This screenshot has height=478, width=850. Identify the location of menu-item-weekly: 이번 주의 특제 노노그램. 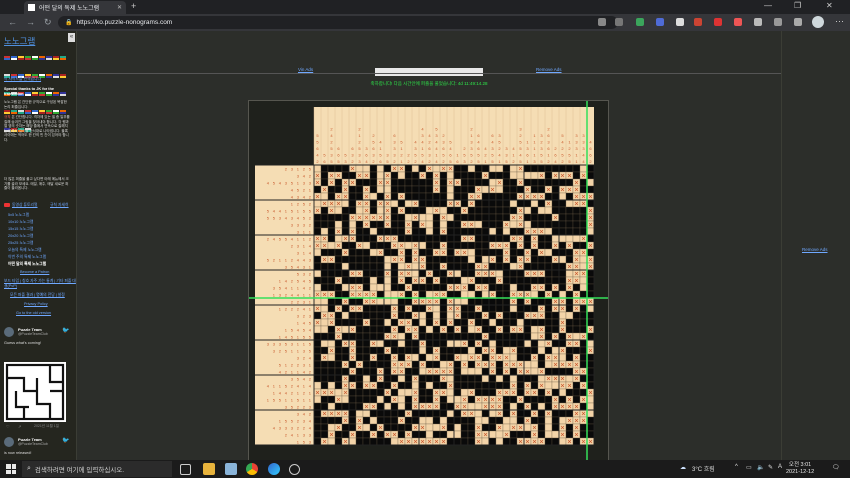
(27, 257).